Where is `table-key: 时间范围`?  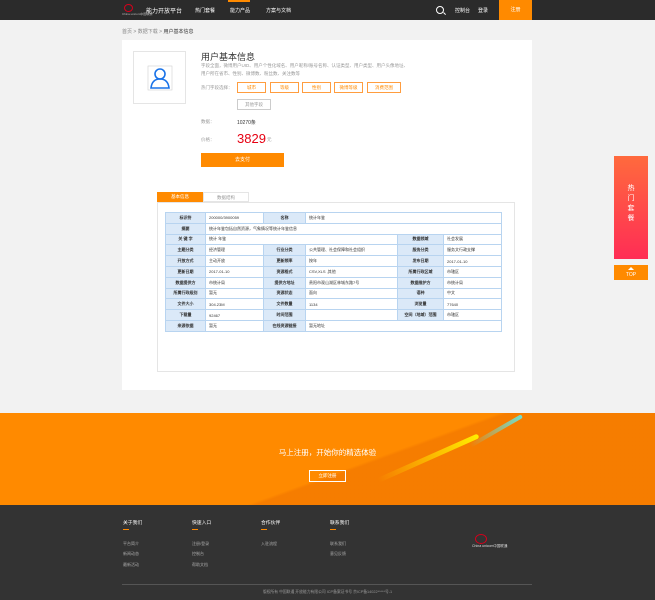
table-key: 时间范围 is located at coordinates (284, 315).